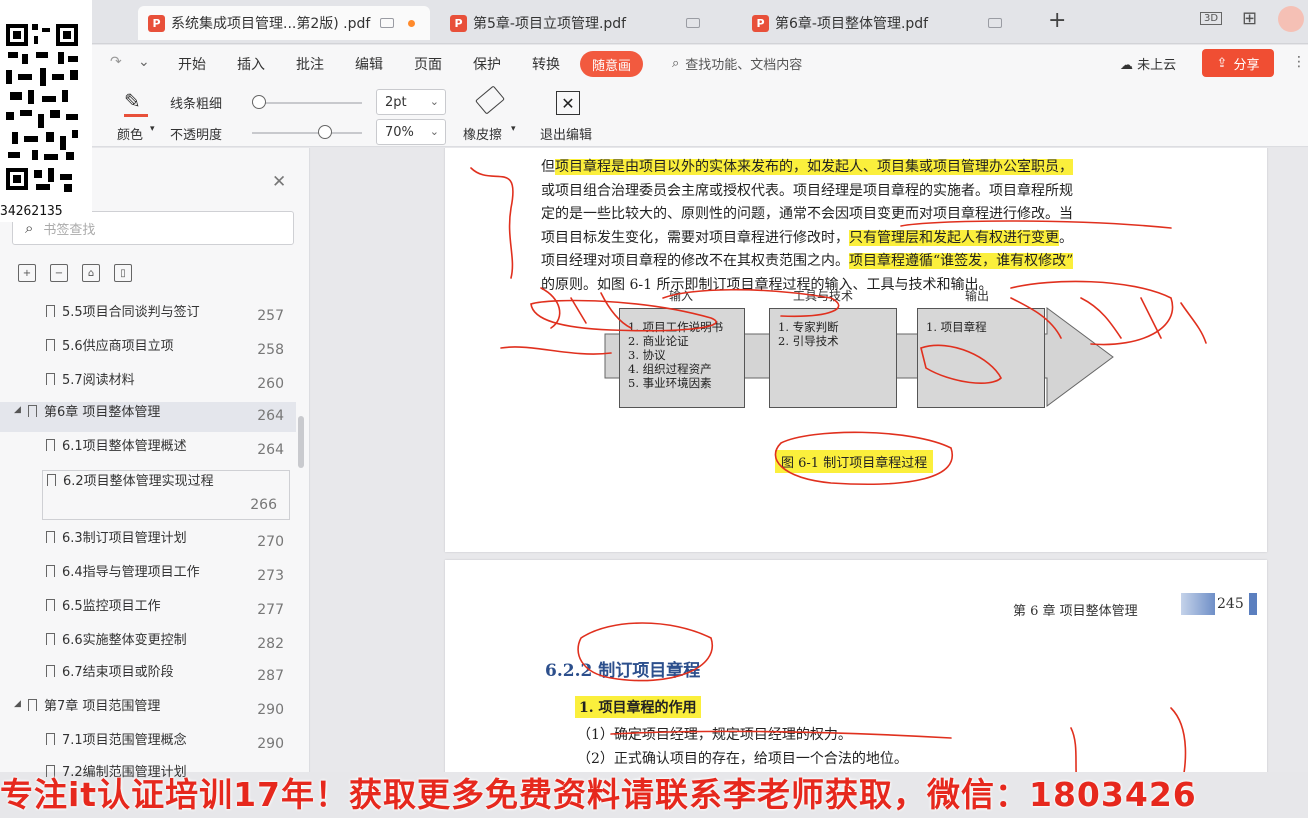 This screenshot has width=1308, height=818. I want to click on section-title: 6.2.2 制订项目章程, so click(623, 671).